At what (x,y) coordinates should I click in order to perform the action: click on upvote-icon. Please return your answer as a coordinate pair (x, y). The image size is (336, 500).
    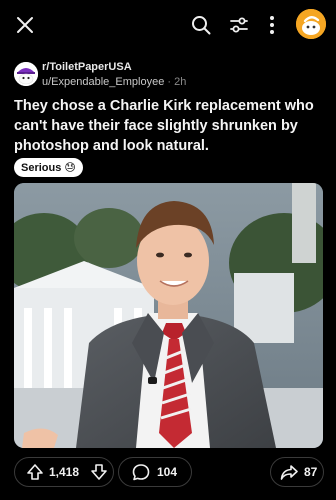
    Looking at the image, I should click on (35, 472).